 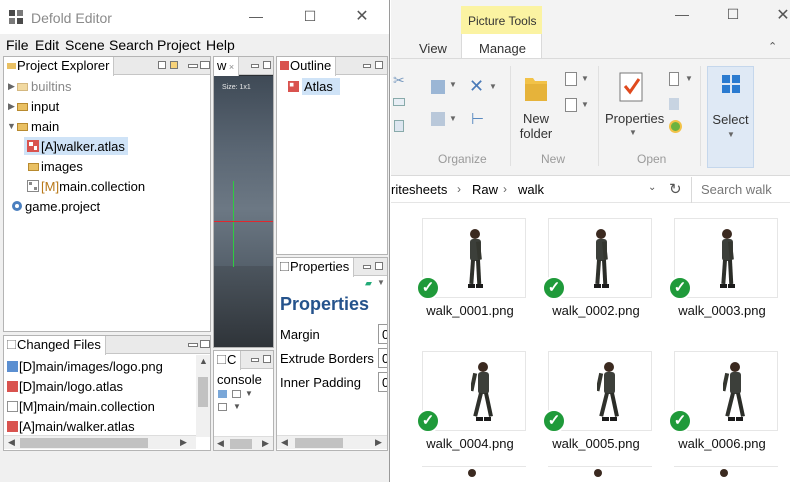 I want to click on menu-project: Project, so click(x=179, y=45).